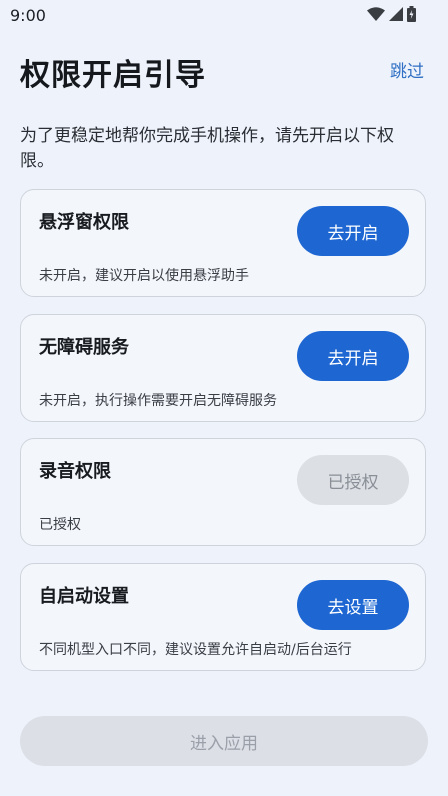 Image resolution: width=448 pixels, height=796 pixels. Describe the element at coordinates (84, 222) in the screenshot. I see `card-title: 悬浮窗权限` at that location.